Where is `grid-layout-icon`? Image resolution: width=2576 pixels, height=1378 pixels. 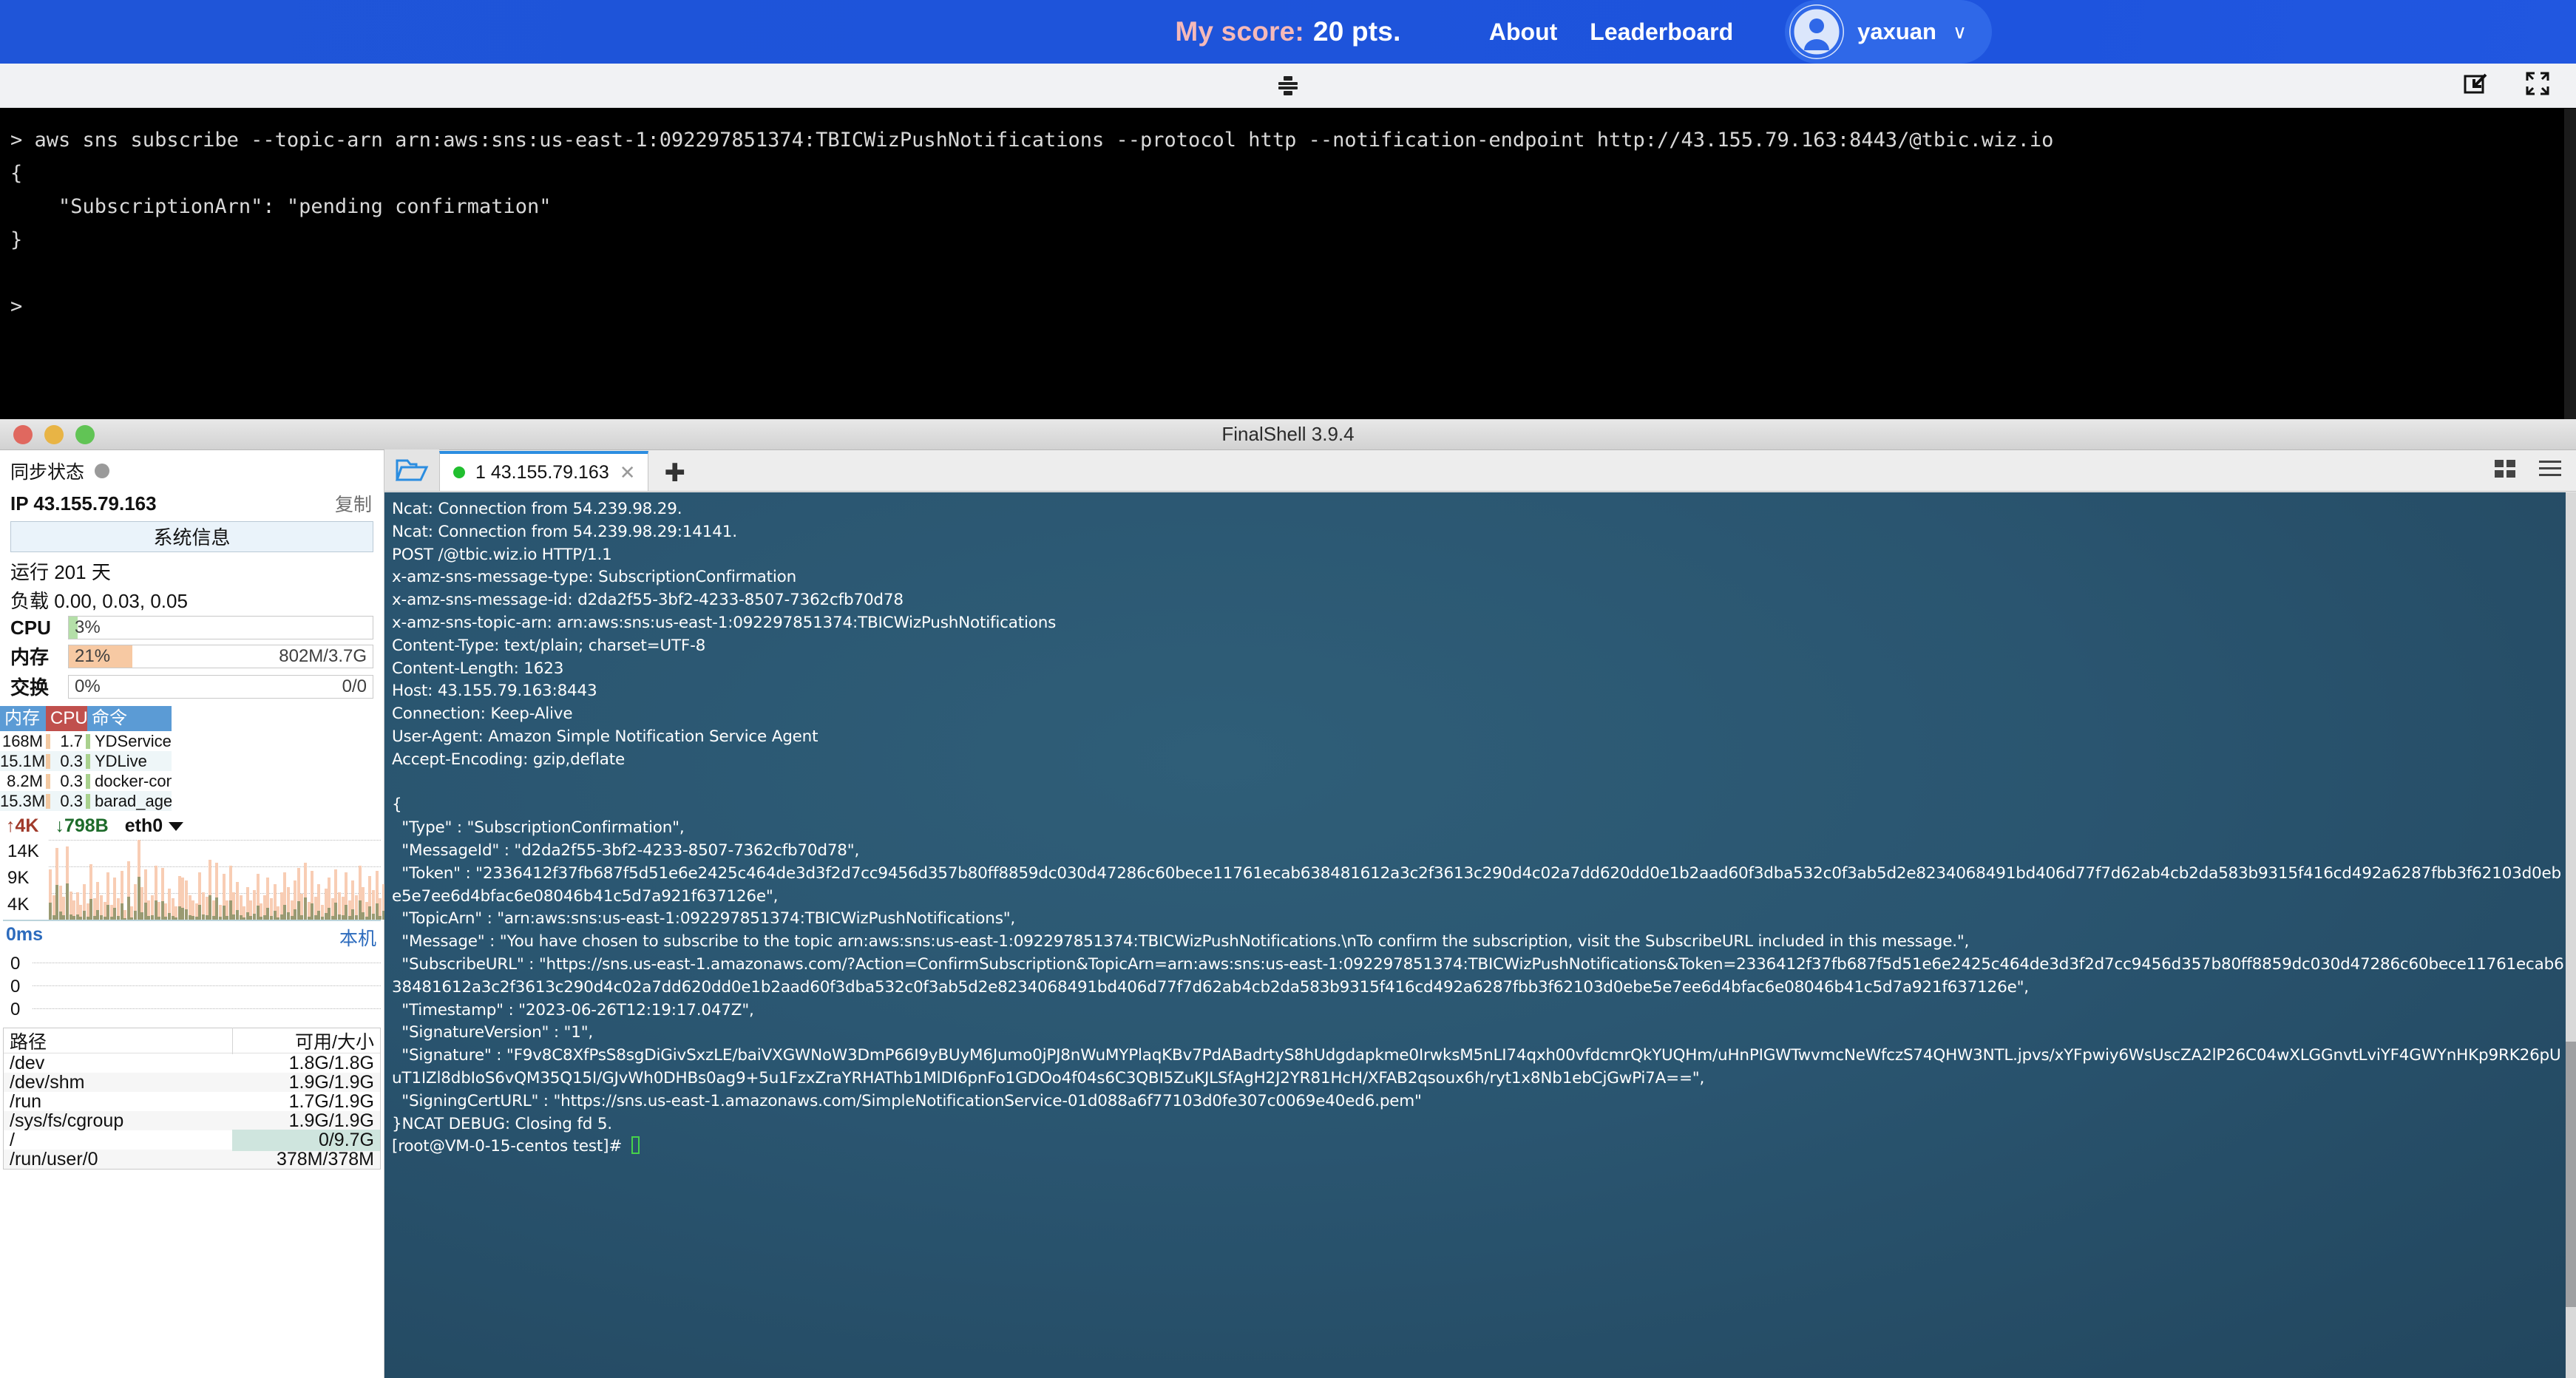
grid-layout-icon is located at coordinates (2505, 470).